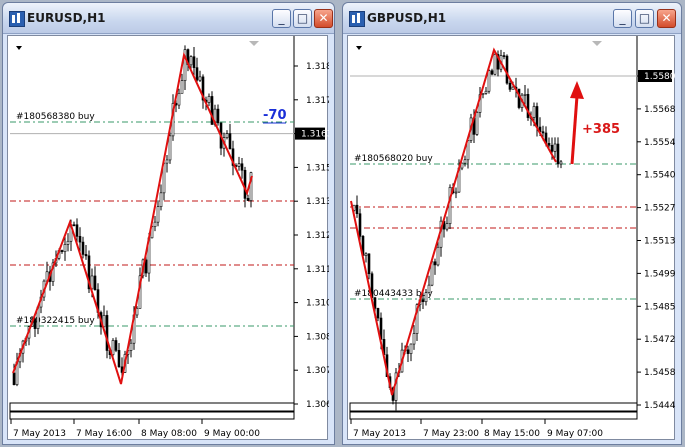  What do you see at coordinates (660, 110) in the screenshot?
I see `price-tick-label: 1.55680` at bounding box center [660, 110].